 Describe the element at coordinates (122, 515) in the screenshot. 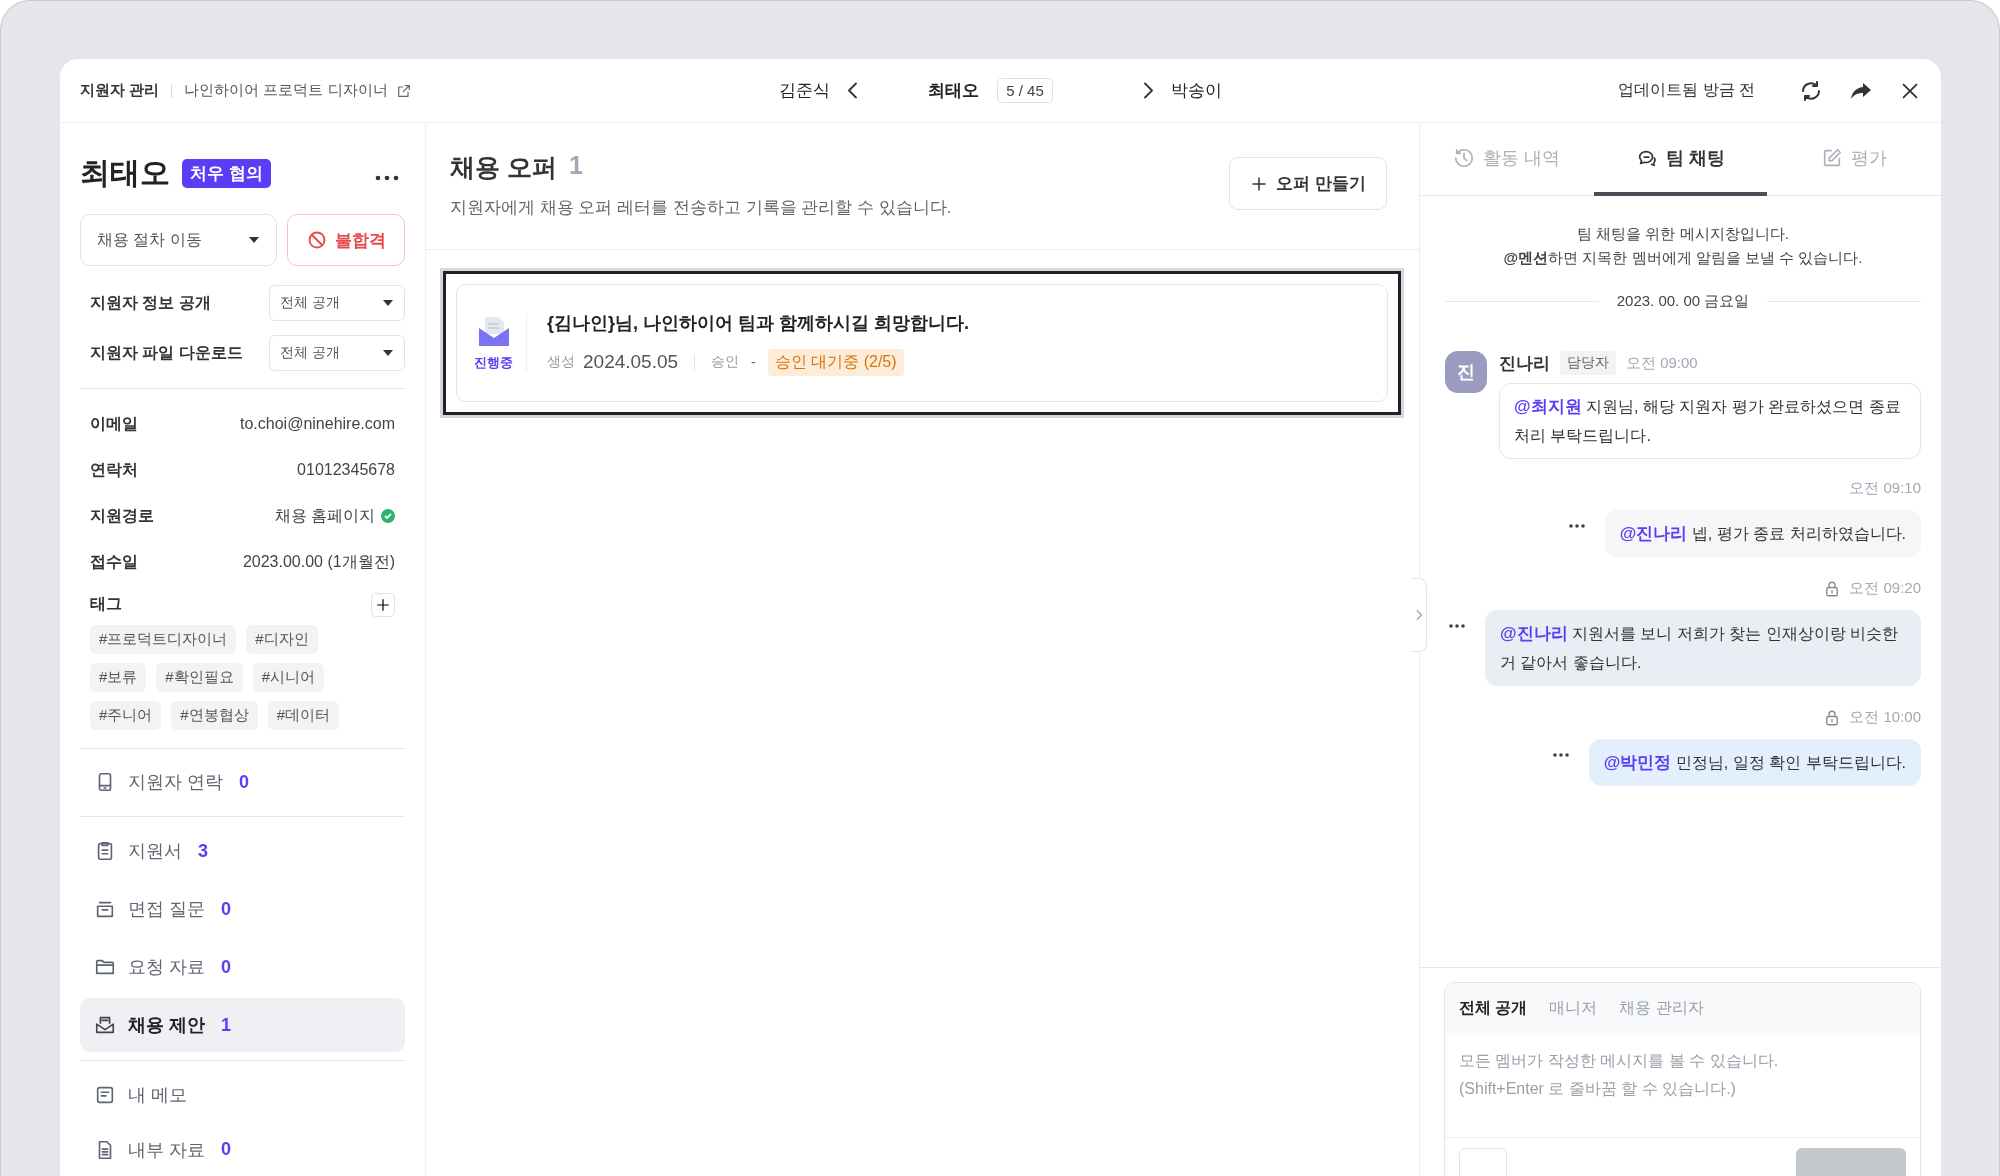

I see `info-label: 지원경로` at that location.